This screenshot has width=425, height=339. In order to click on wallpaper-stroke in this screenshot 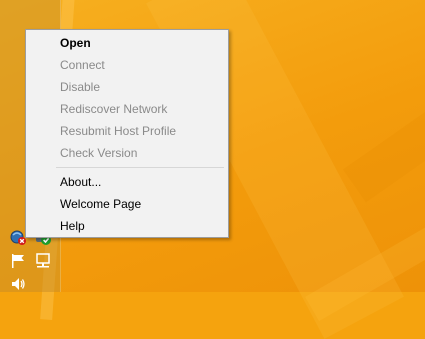, I will do `click(383, 140)`.